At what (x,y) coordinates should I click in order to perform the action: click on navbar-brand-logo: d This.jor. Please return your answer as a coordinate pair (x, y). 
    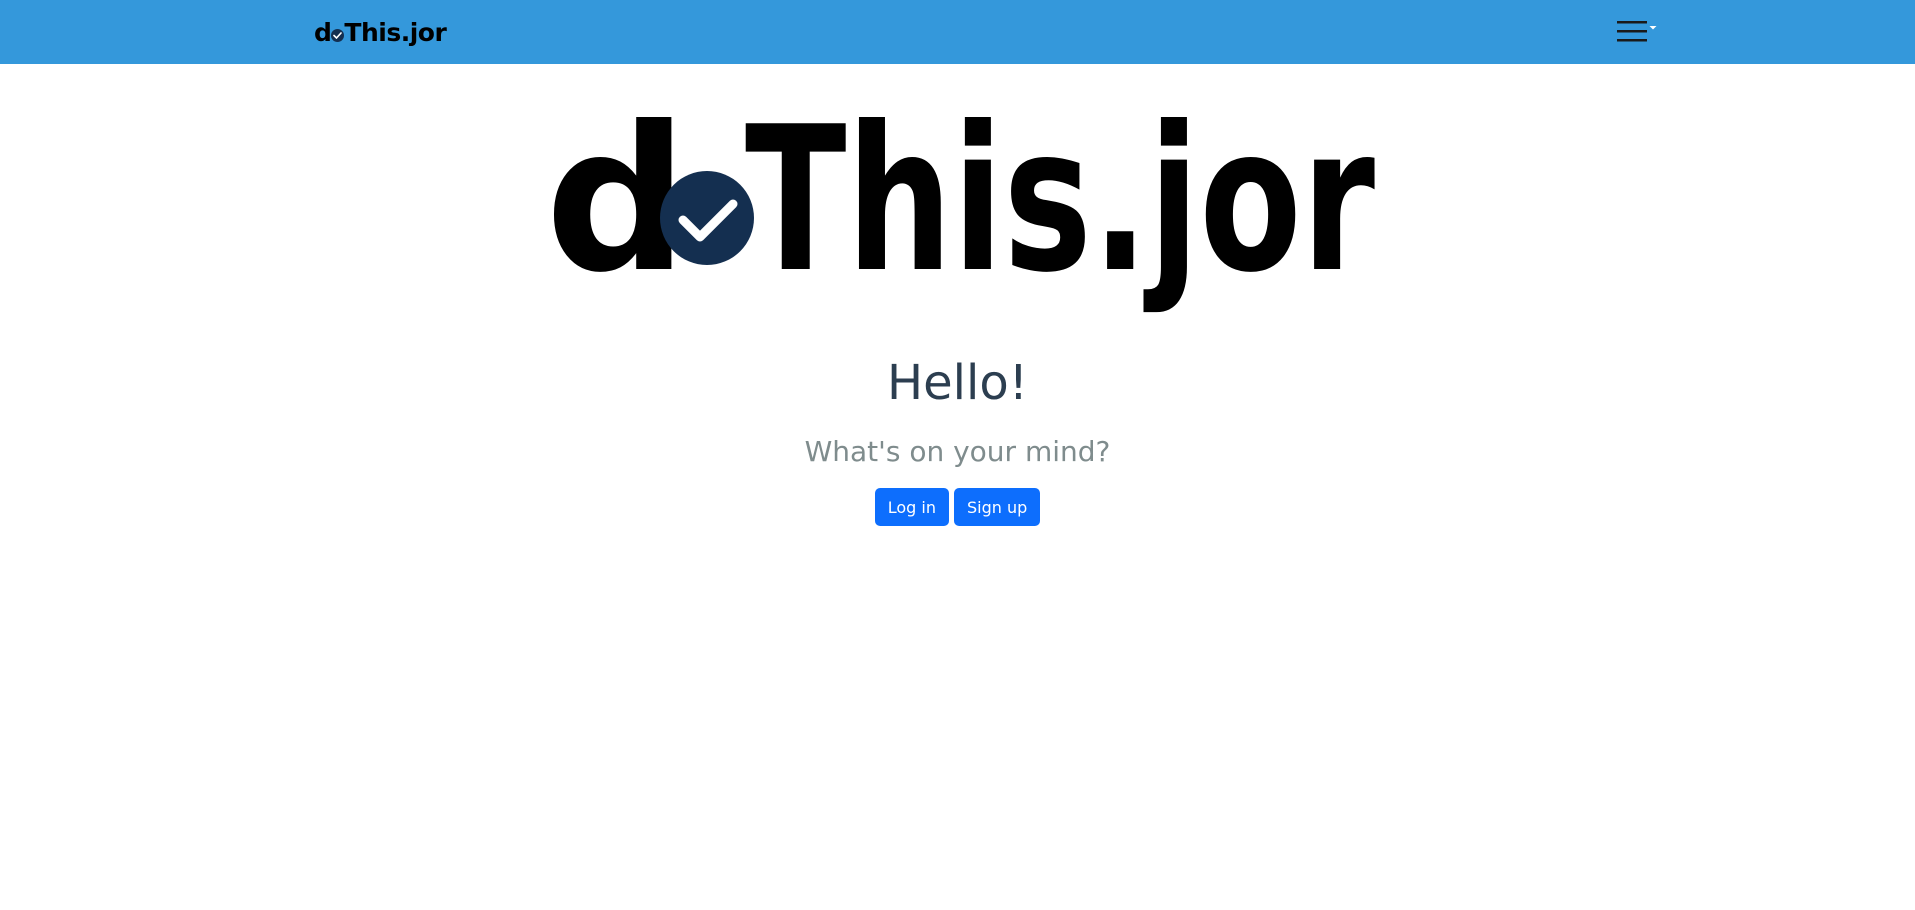
    Looking at the image, I should click on (380, 32).